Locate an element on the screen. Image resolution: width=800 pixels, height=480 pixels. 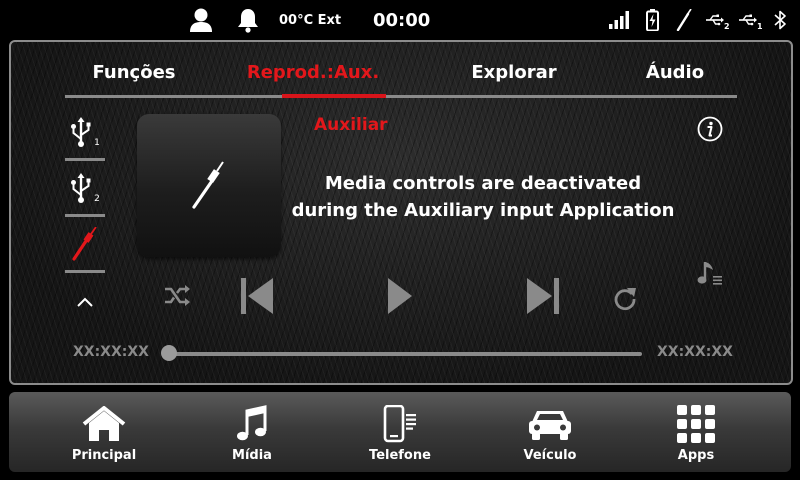
aux-cable-icon is located at coordinates (684, 20).